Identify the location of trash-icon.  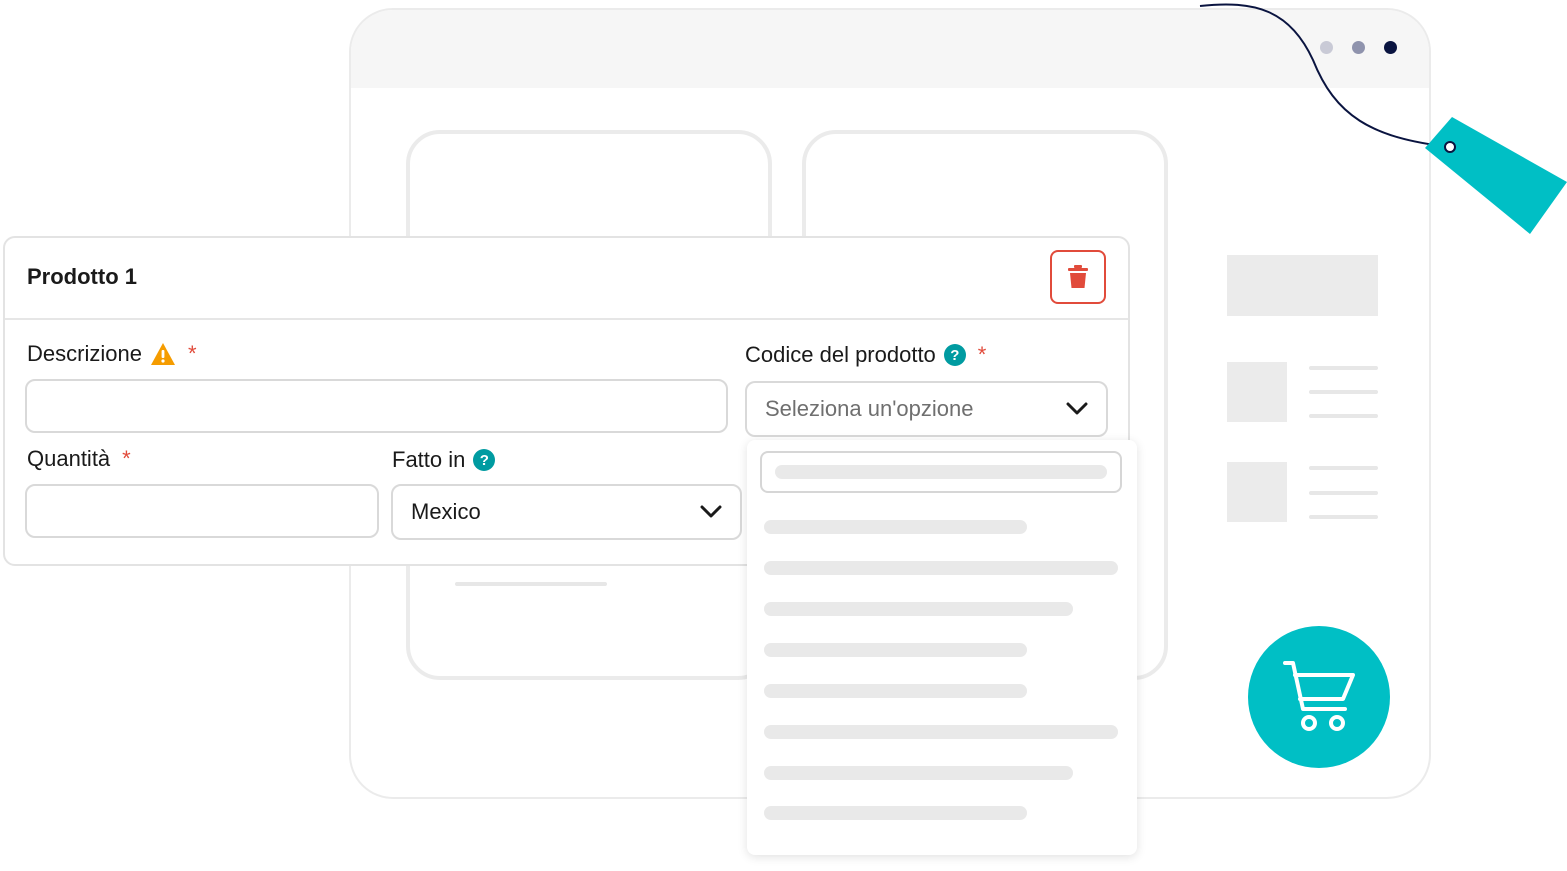
(1078, 276).